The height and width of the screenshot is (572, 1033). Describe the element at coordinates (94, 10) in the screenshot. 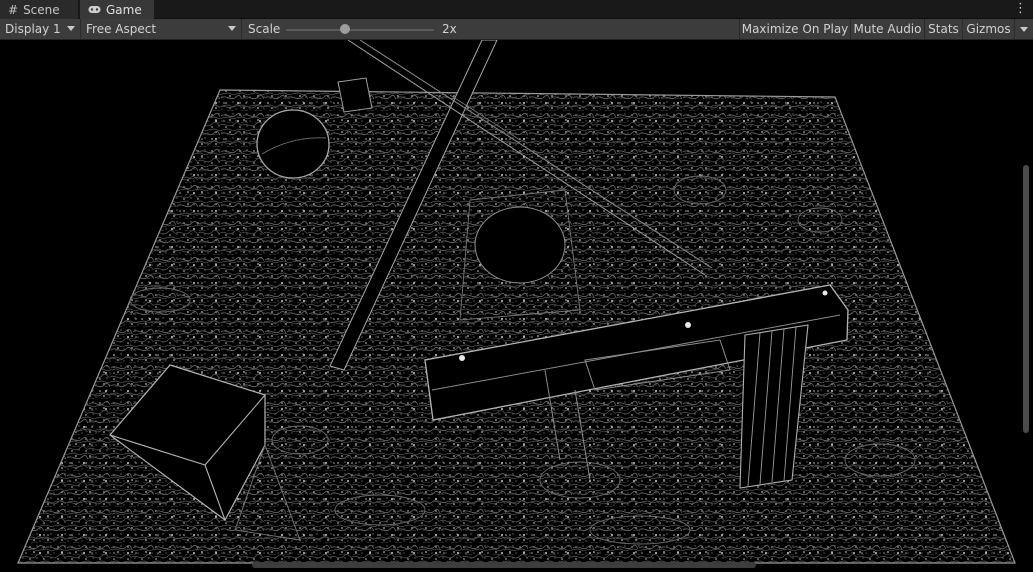

I see `gamepad-icon` at that location.